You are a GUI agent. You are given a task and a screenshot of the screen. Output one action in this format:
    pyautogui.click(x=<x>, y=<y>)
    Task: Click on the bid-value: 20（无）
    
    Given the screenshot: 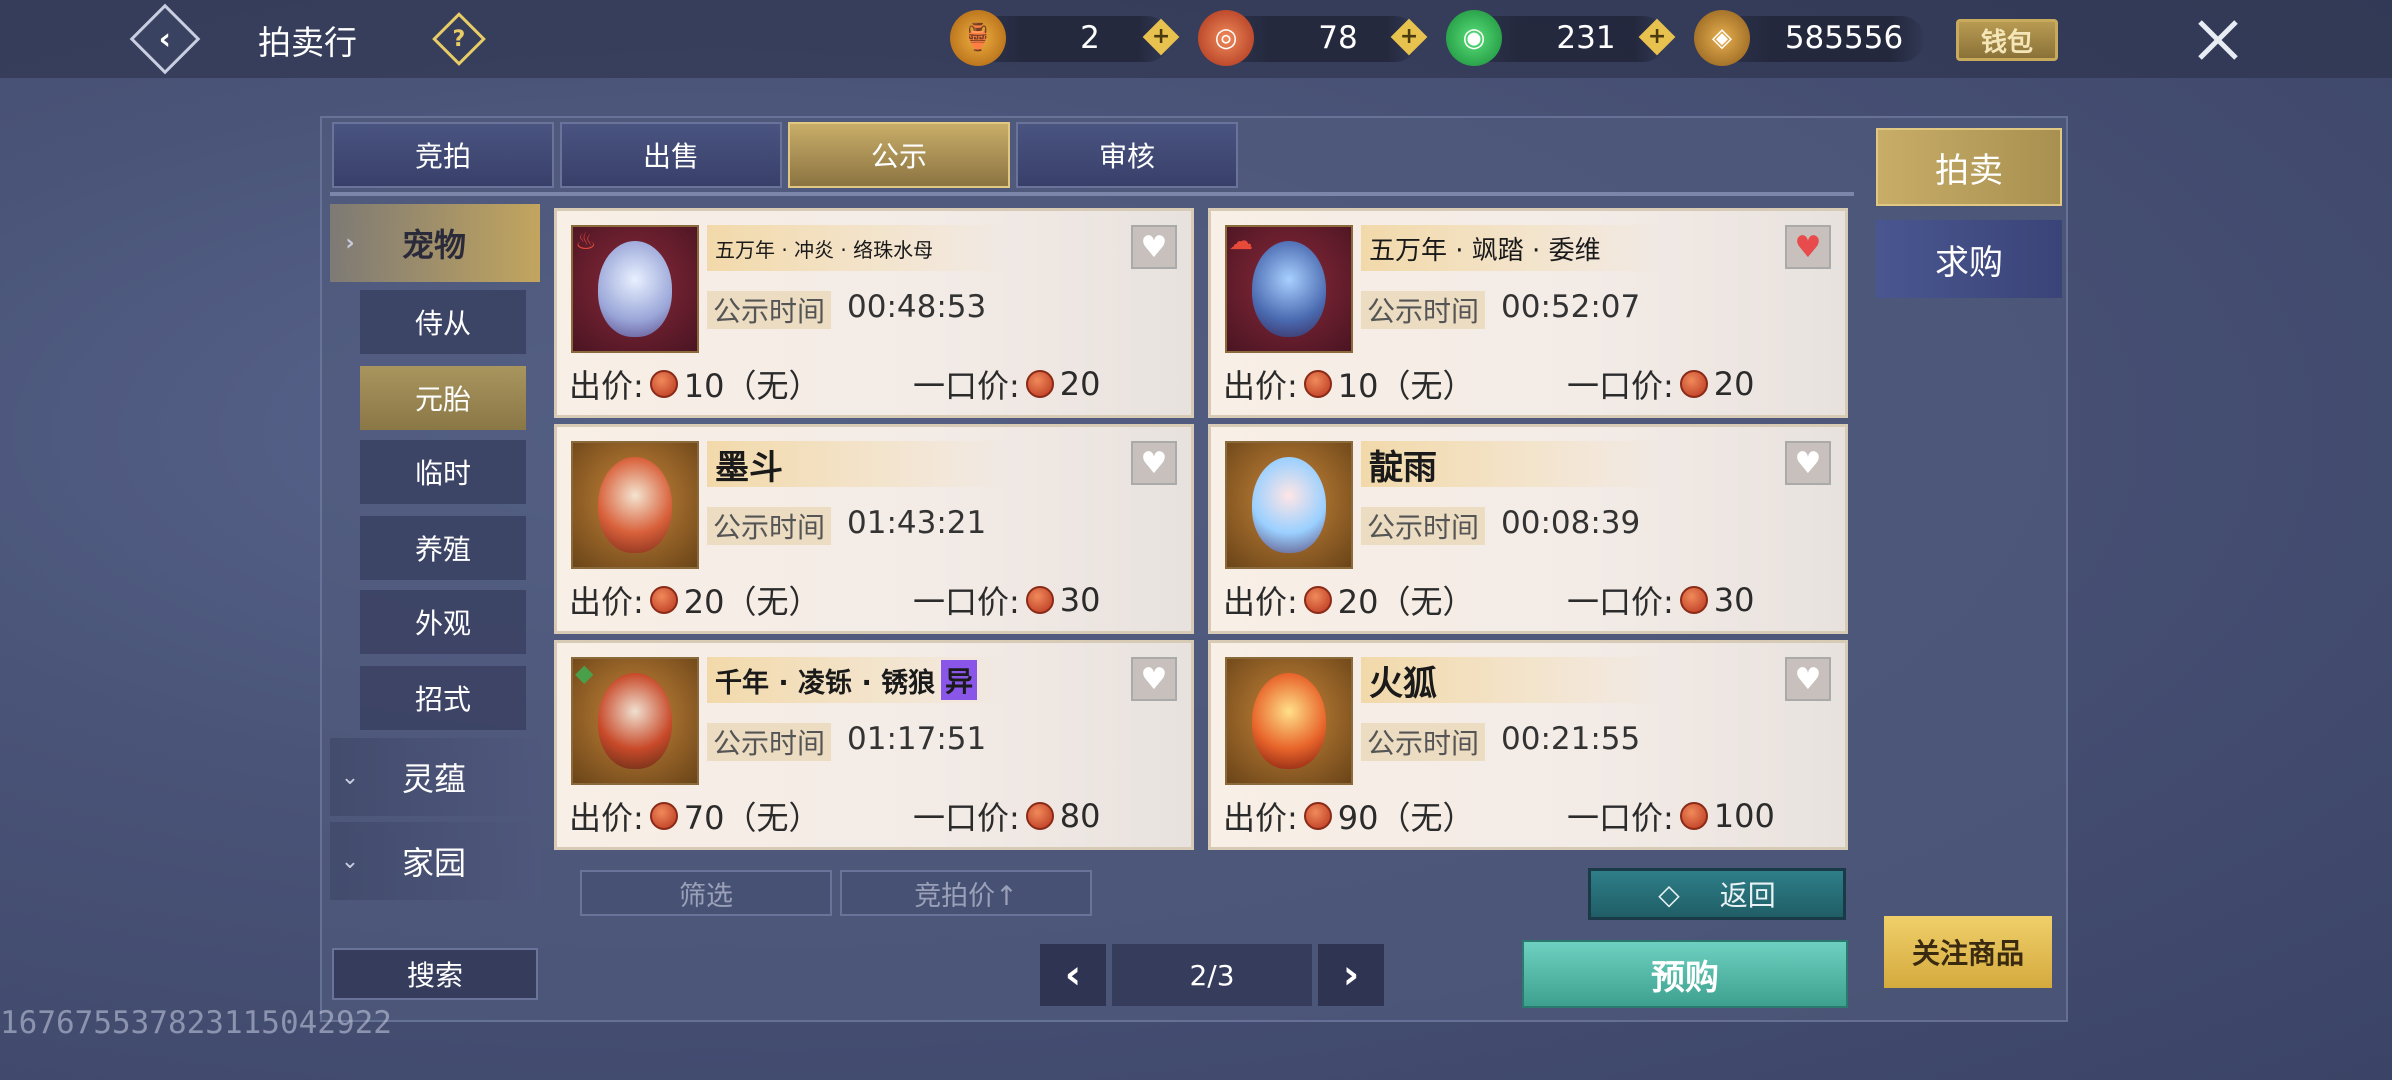 What is the action you would take?
    pyautogui.click(x=1406, y=602)
    